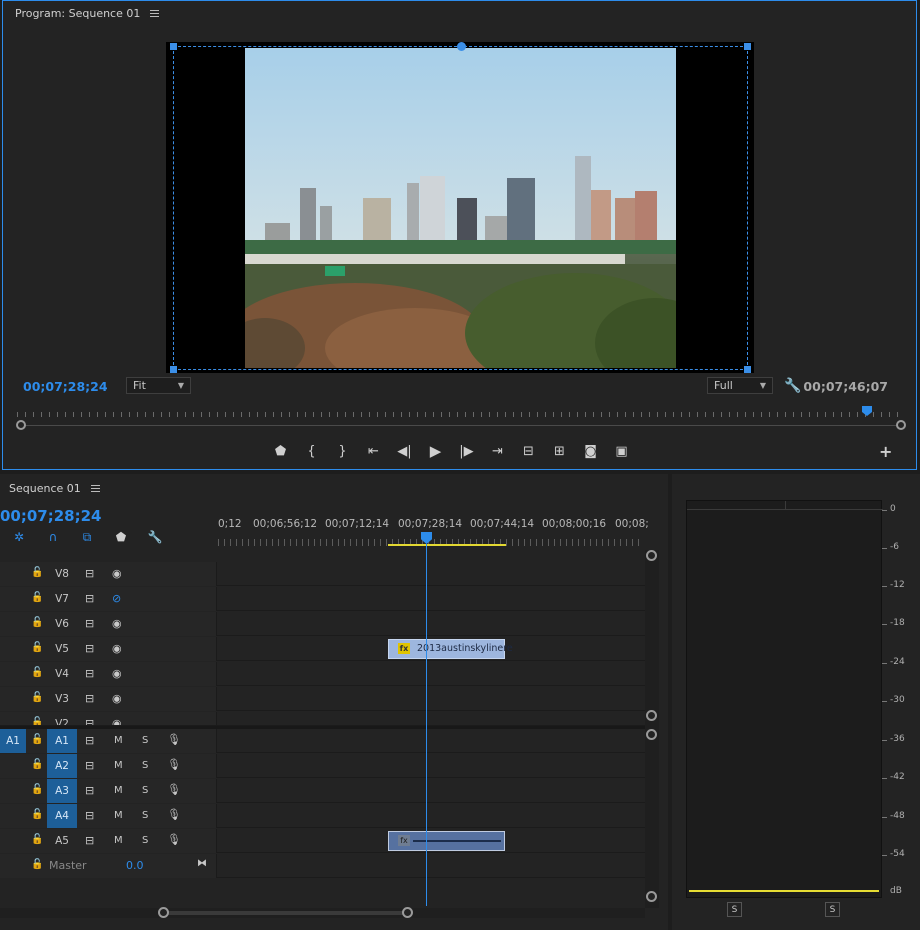 The width and height of the screenshot is (920, 930). I want to click on export-frame-icon: ◙, so click(590, 451).